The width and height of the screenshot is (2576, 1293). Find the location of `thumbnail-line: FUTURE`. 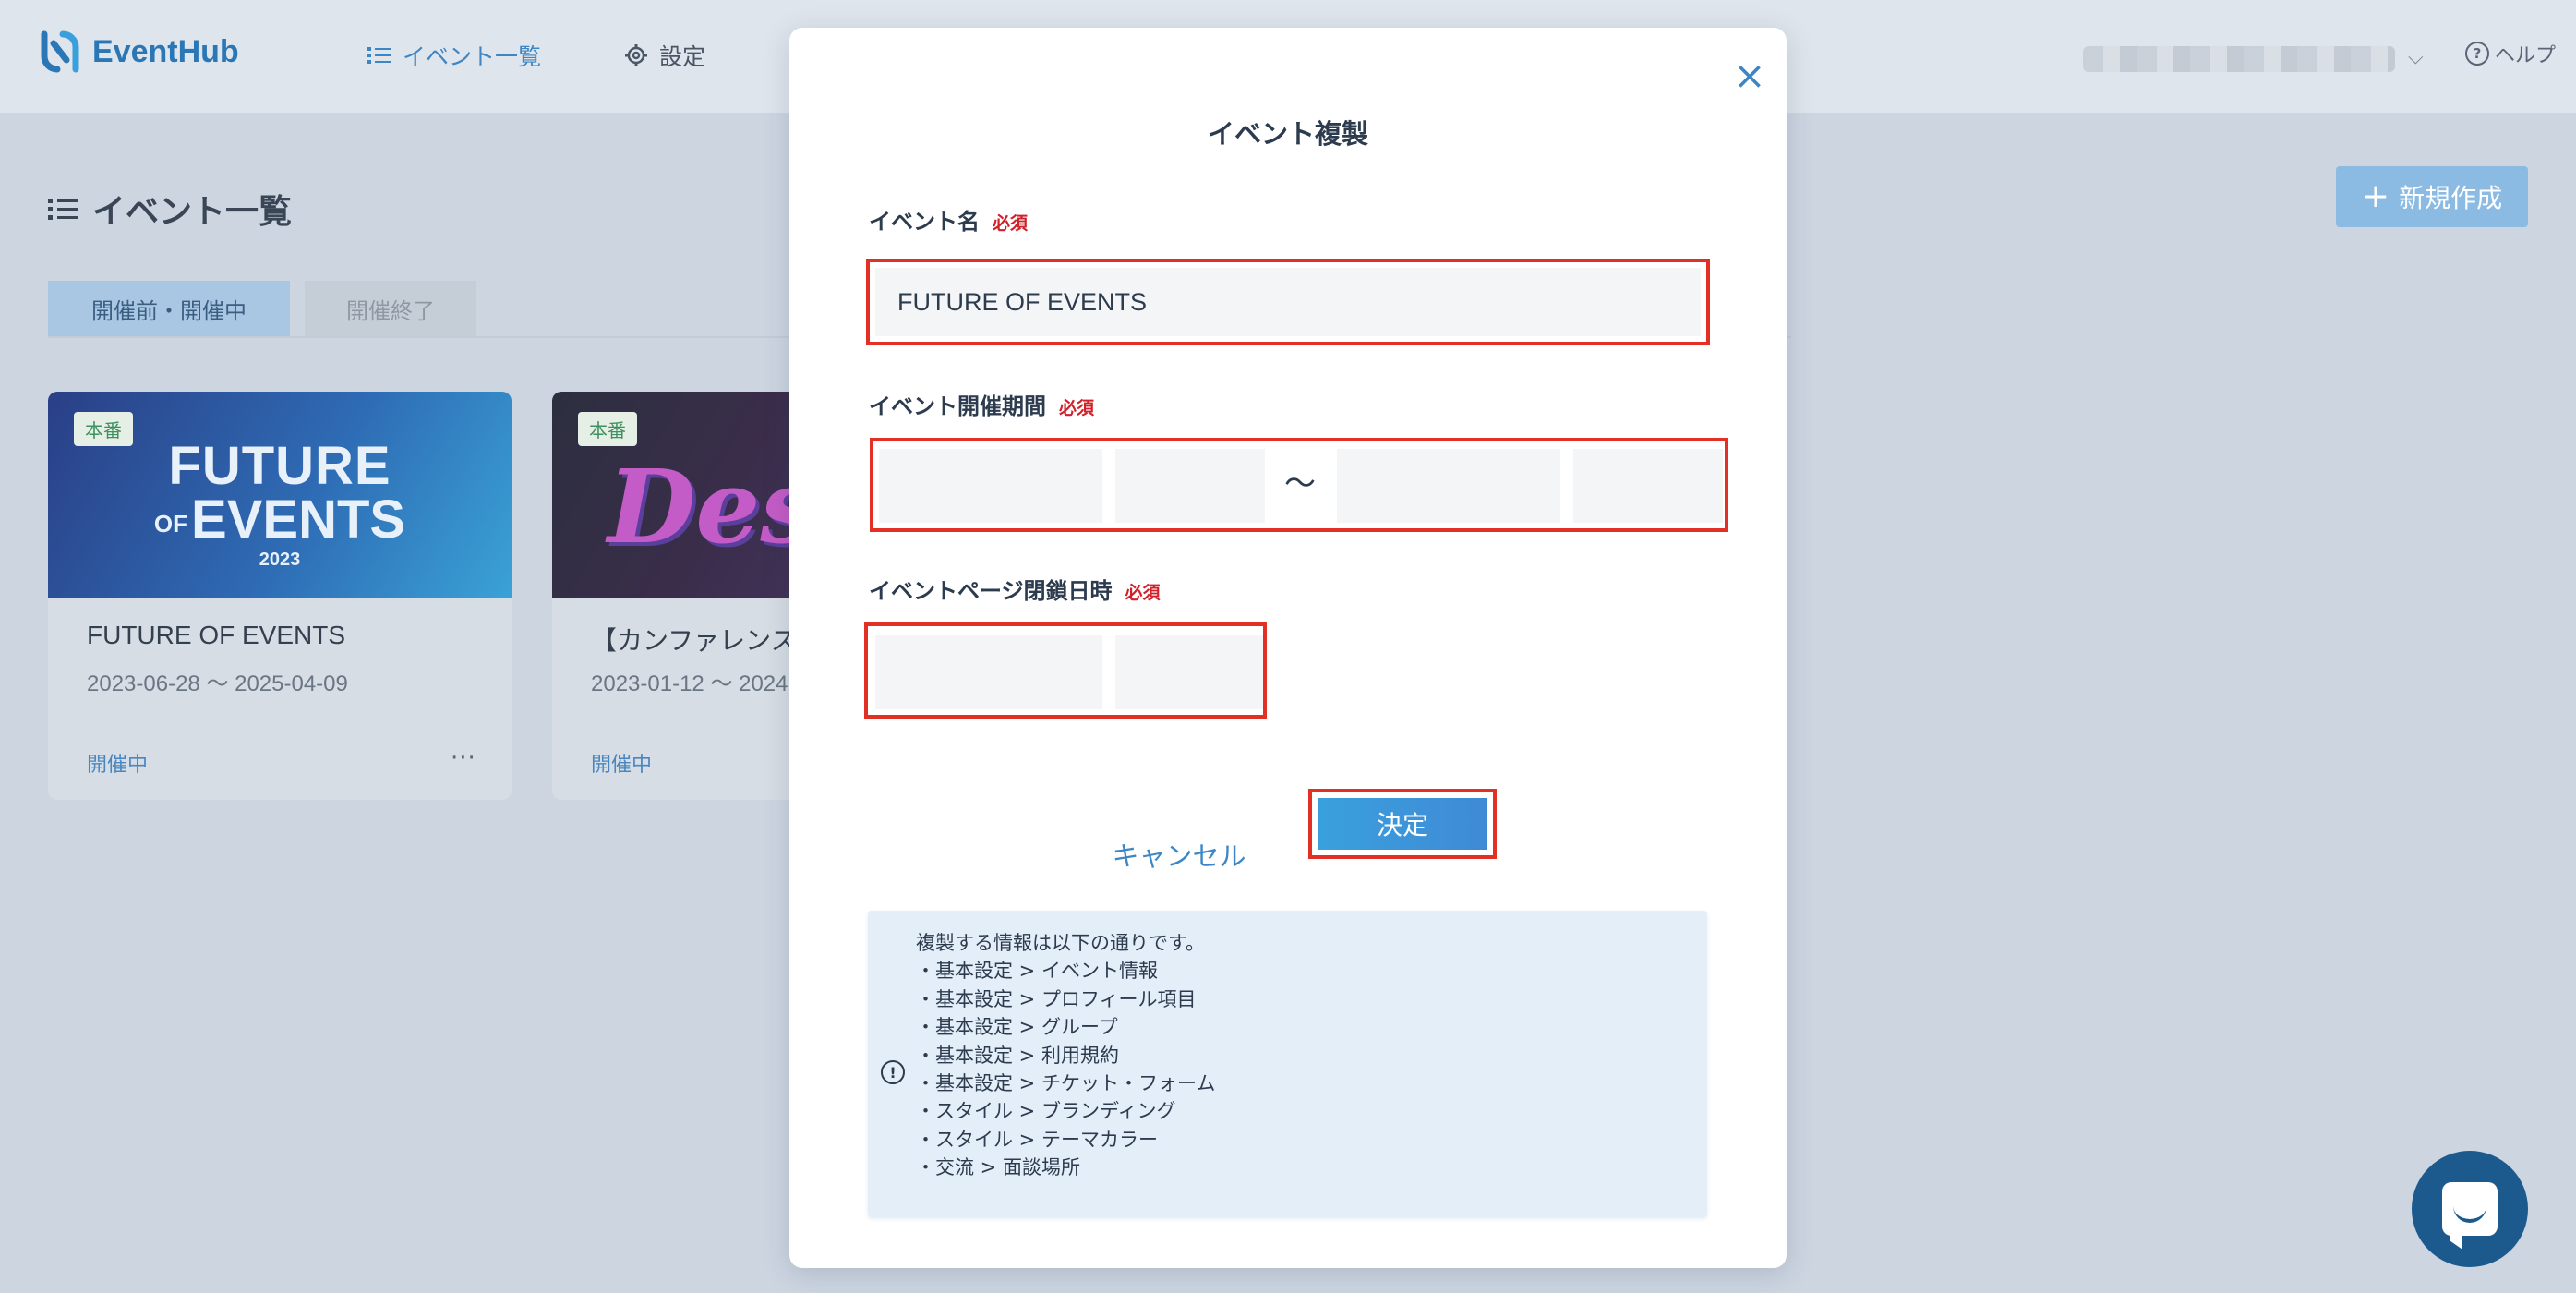

thumbnail-line: FUTURE is located at coordinates (279, 466).